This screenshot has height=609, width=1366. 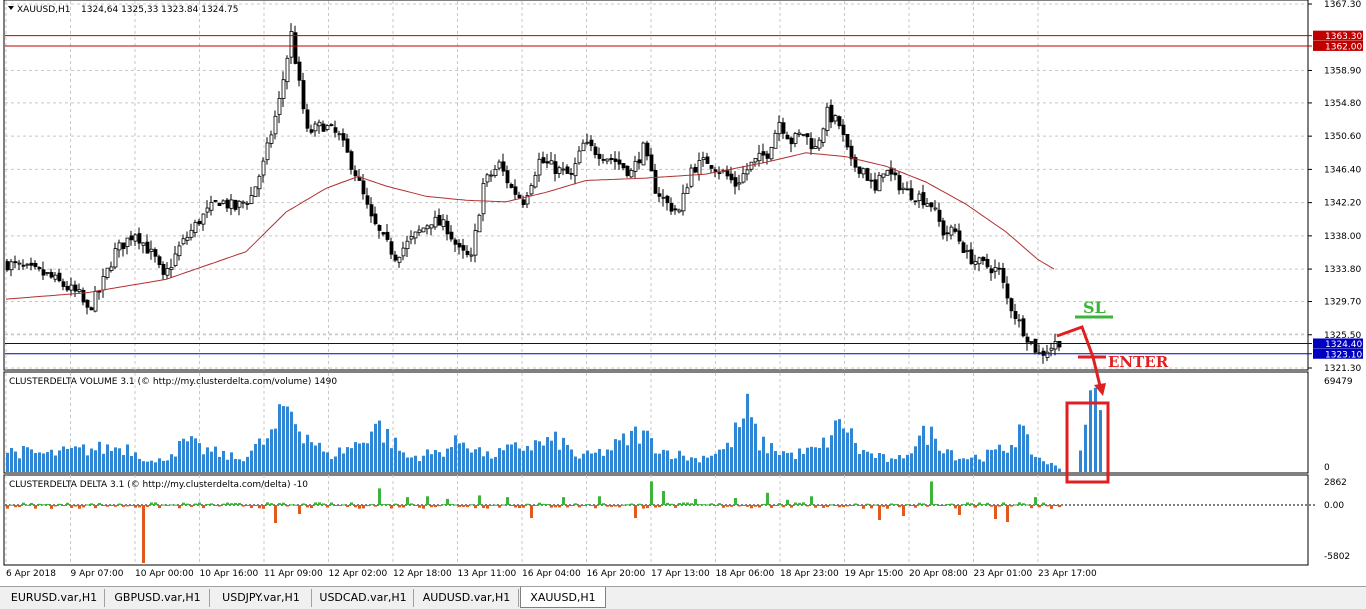 What do you see at coordinates (563, 597) in the screenshot?
I see `tab-xauusd: XAUUSD,H1` at bounding box center [563, 597].